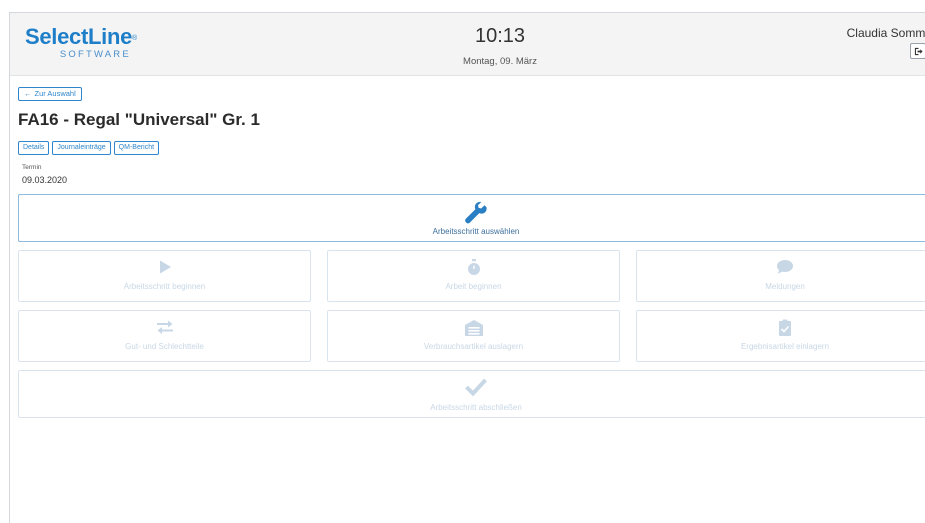 Image resolution: width=925 pixels, height=523 pixels. I want to click on messages-label: Meldungen, so click(785, 286).